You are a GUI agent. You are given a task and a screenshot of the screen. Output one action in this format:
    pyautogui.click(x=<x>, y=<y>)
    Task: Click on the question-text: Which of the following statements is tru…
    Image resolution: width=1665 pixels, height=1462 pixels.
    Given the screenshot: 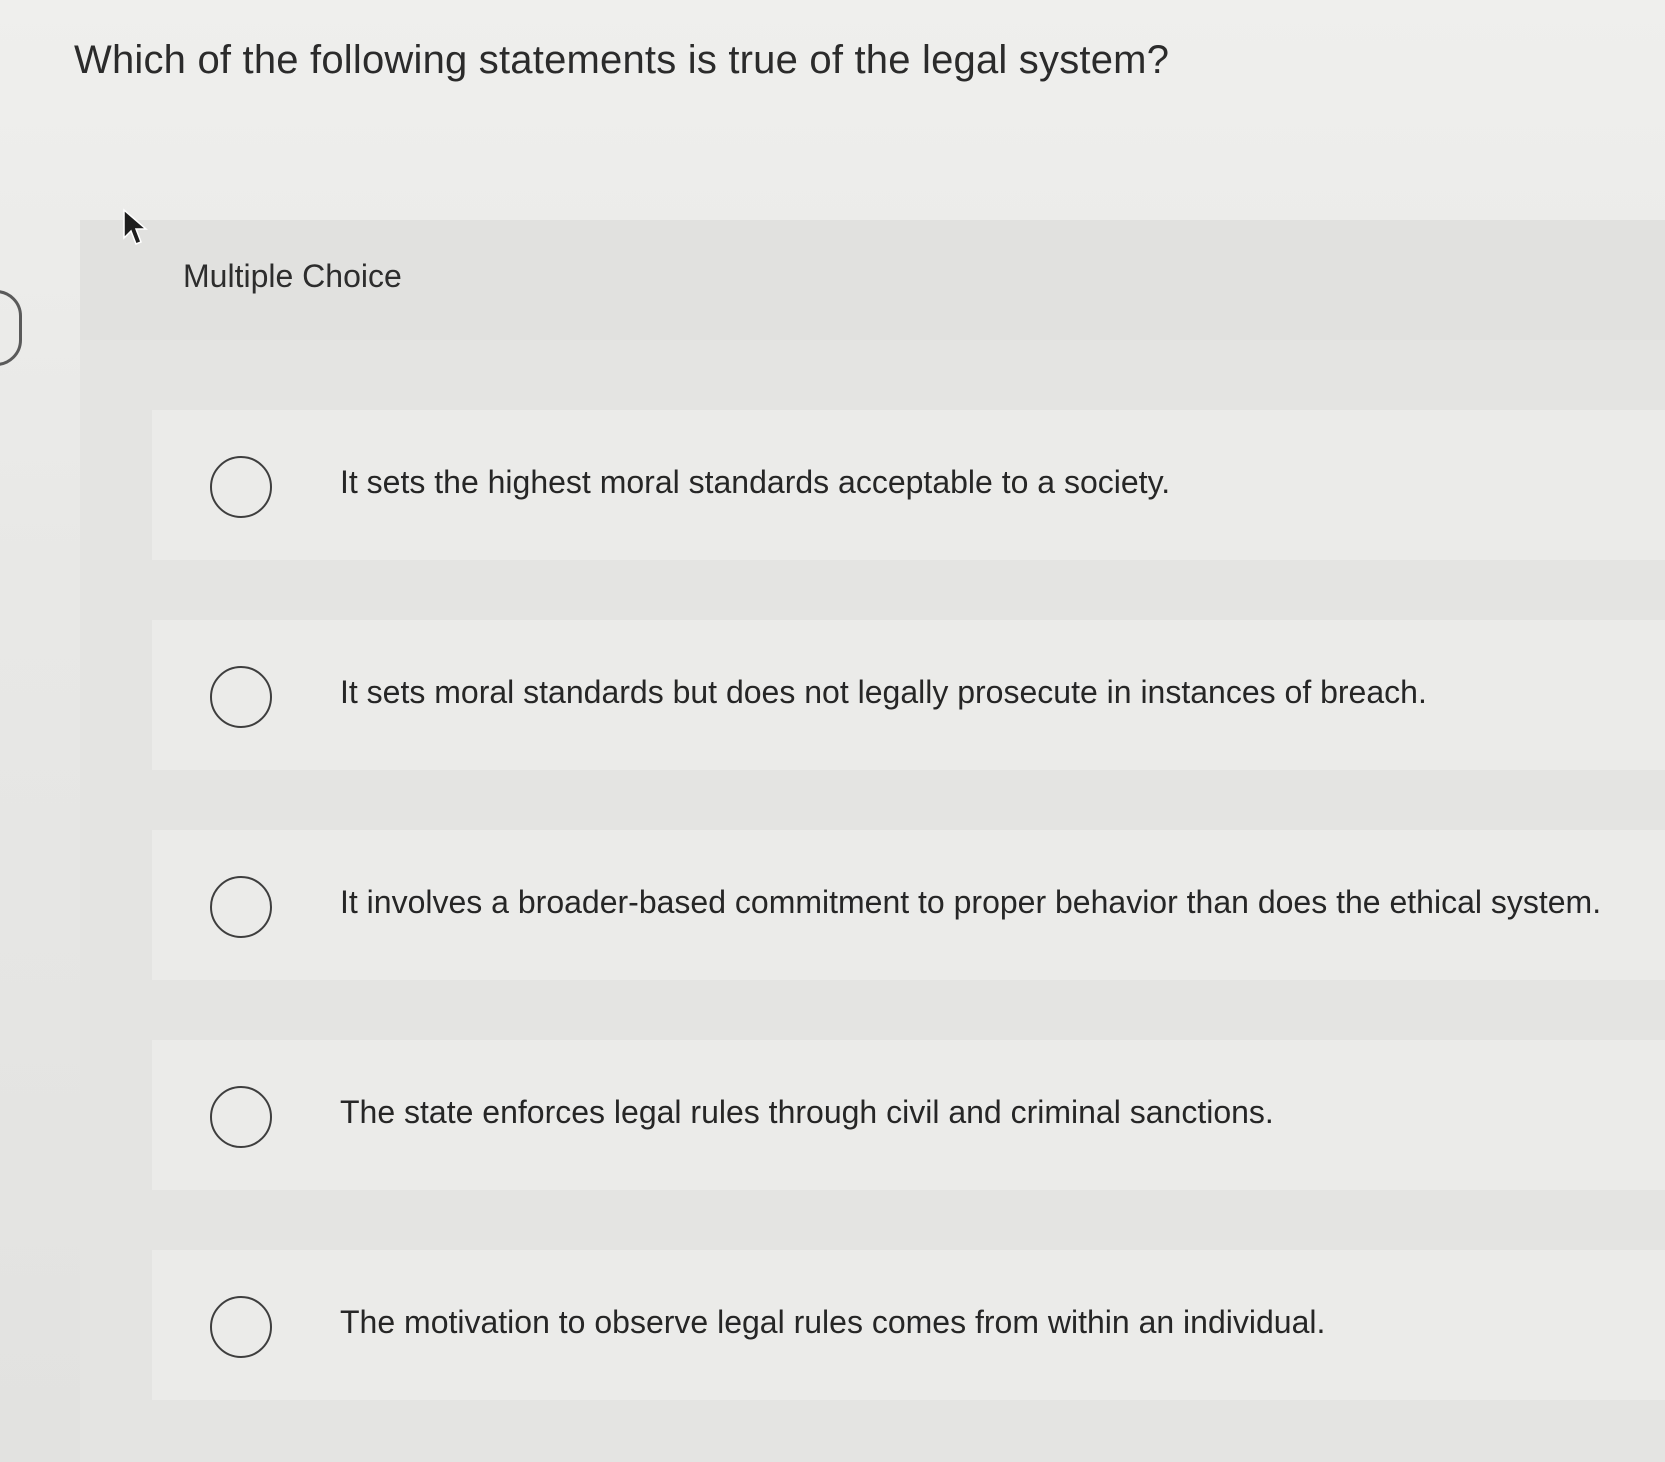 What is the action you would take?
    pyautogui.click(x=622, y=60)
    